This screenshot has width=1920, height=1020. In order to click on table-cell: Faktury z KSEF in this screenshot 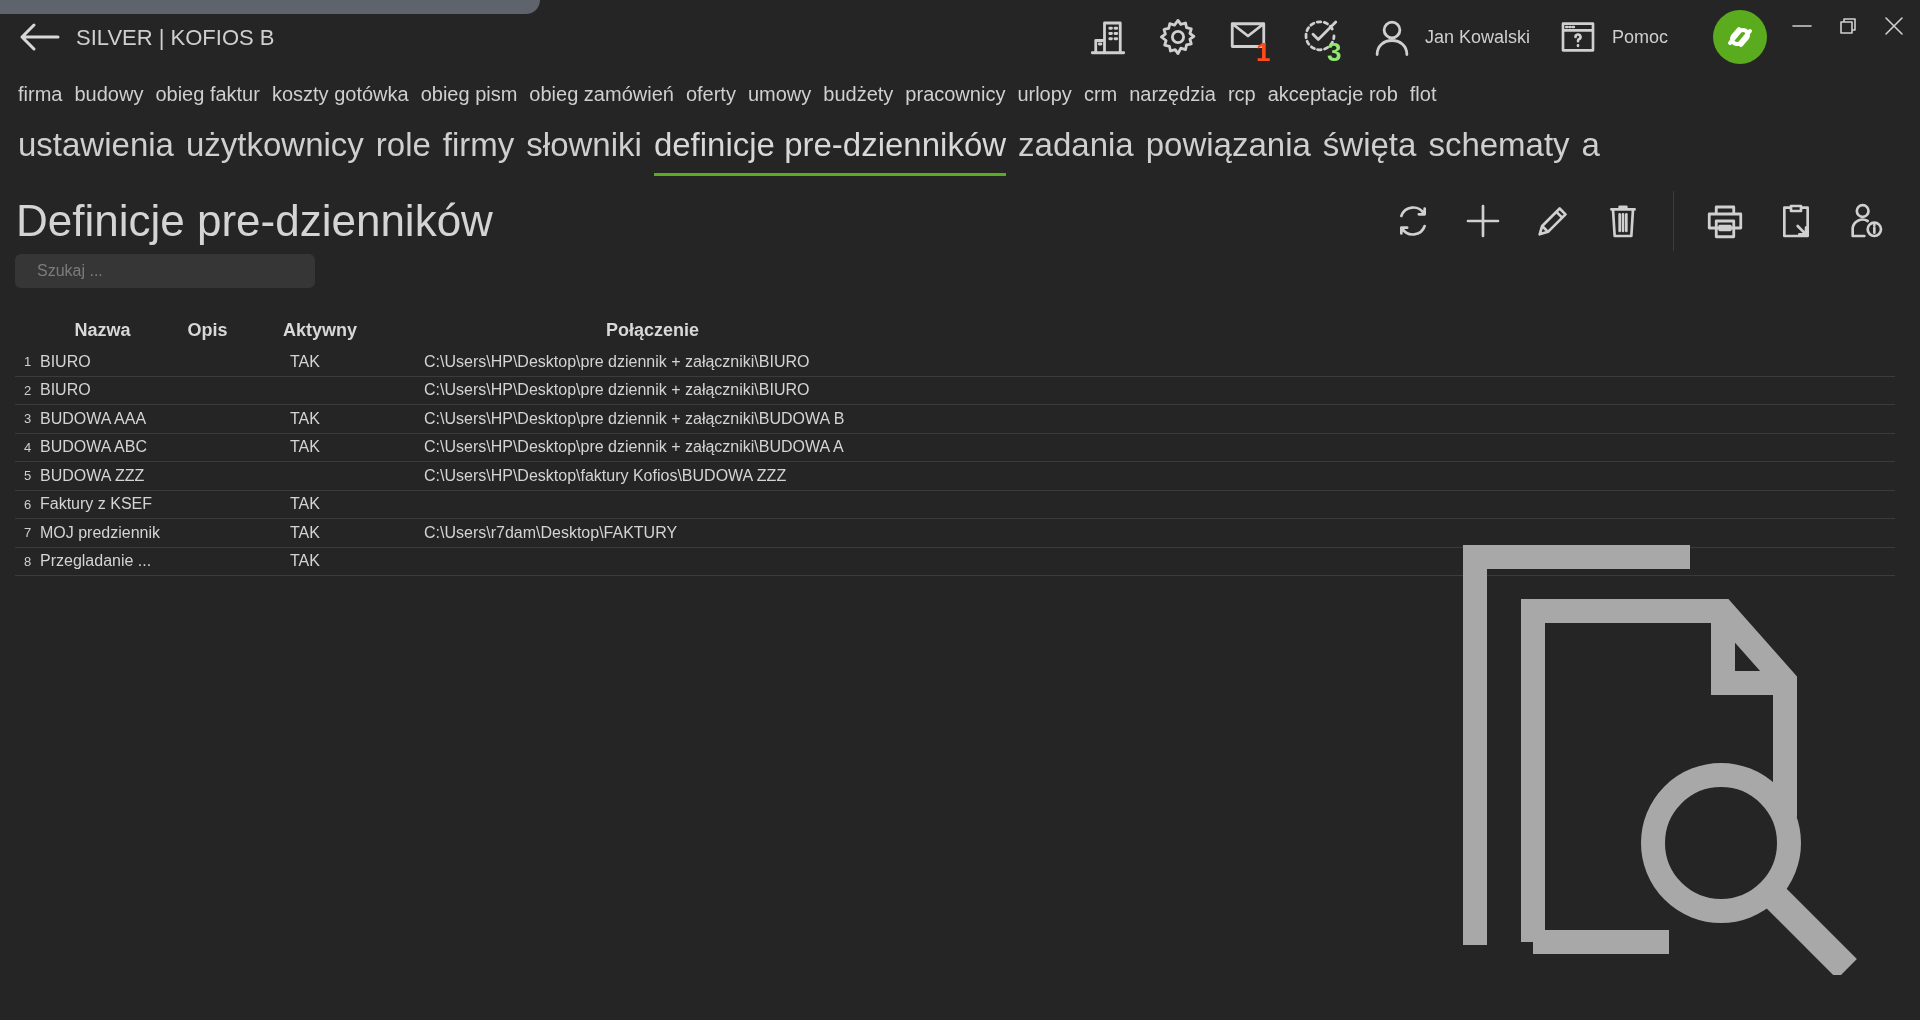, I will do `click(96, 504)`.